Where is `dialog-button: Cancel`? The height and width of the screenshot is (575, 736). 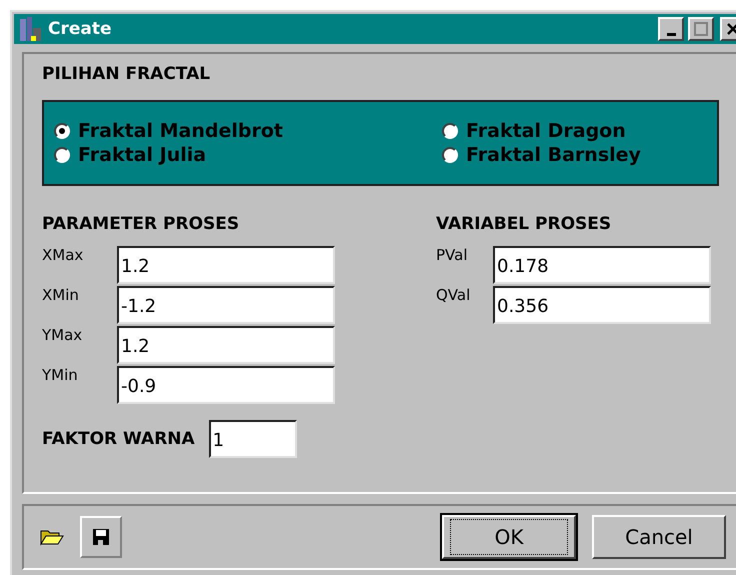
dialog-button: Cancel is located at coordinates (659, 537).